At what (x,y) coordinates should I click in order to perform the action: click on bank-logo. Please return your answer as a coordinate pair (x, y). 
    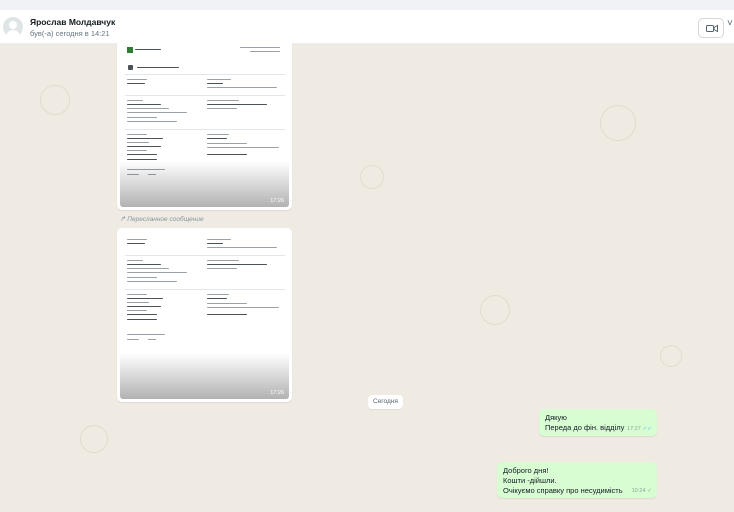
    Looking at the image, I should click on (130, 50).